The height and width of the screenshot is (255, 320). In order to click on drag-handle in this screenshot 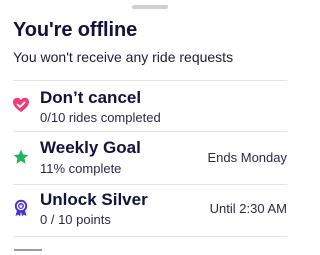, I will do `click(150, 7)`.